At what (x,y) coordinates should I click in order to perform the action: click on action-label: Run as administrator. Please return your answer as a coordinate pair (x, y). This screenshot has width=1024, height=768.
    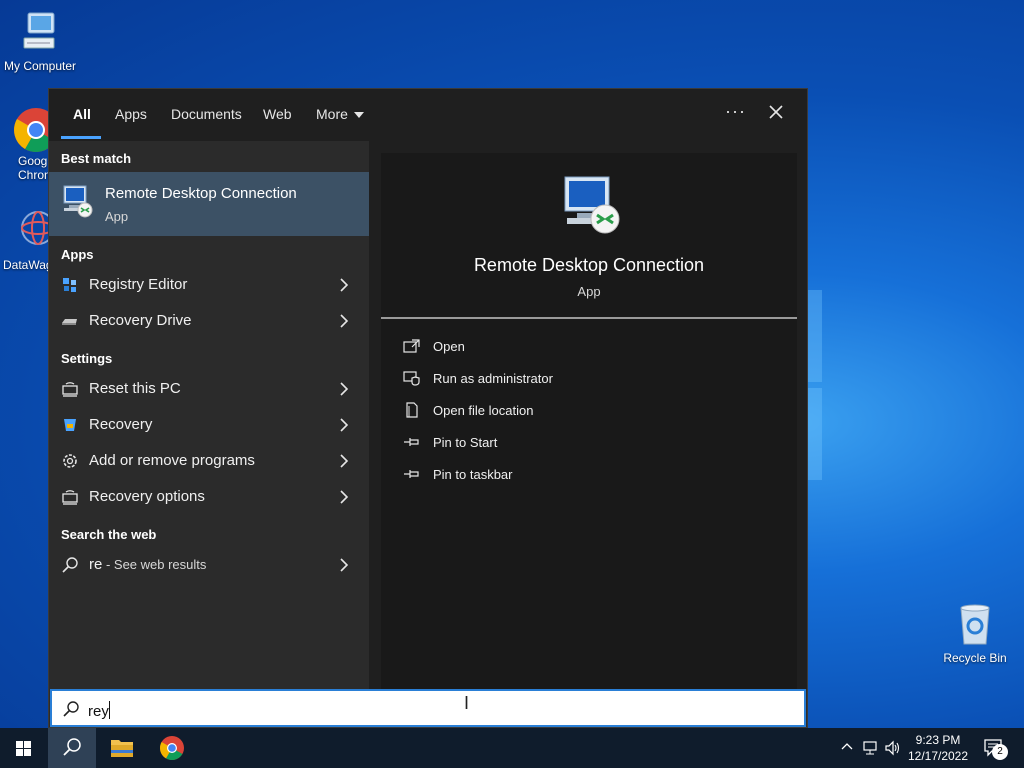
    Looking at the image, I should click on (493, 378).